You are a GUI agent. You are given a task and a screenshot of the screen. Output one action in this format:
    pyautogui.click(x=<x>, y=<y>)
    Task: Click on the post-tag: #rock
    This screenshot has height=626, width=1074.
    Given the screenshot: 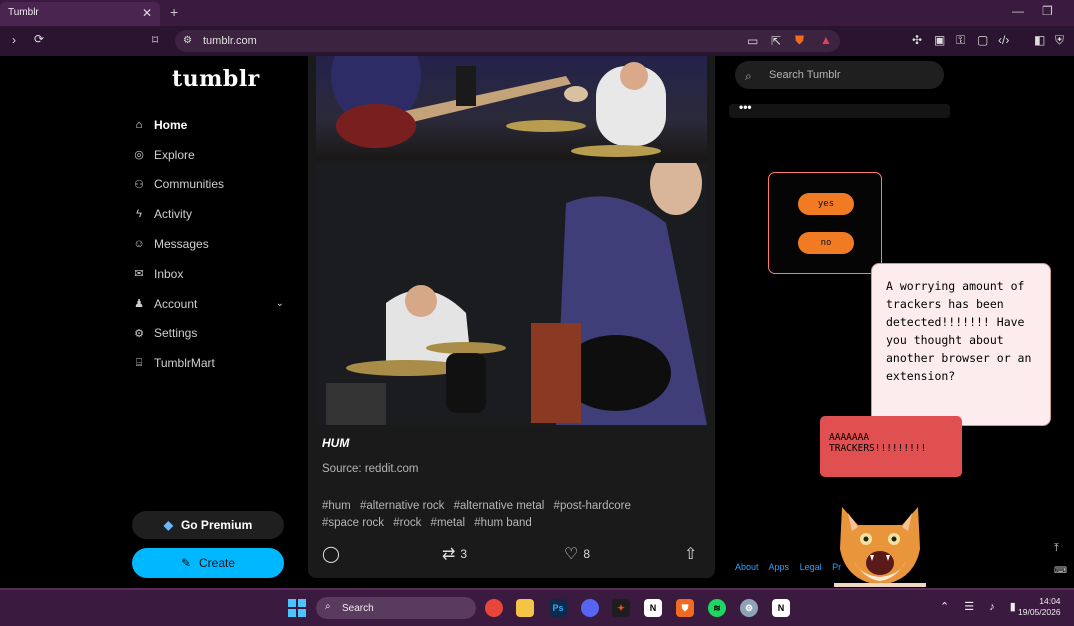 What is the action you would take?
    pyautogui.click(x=407, y=523)
    